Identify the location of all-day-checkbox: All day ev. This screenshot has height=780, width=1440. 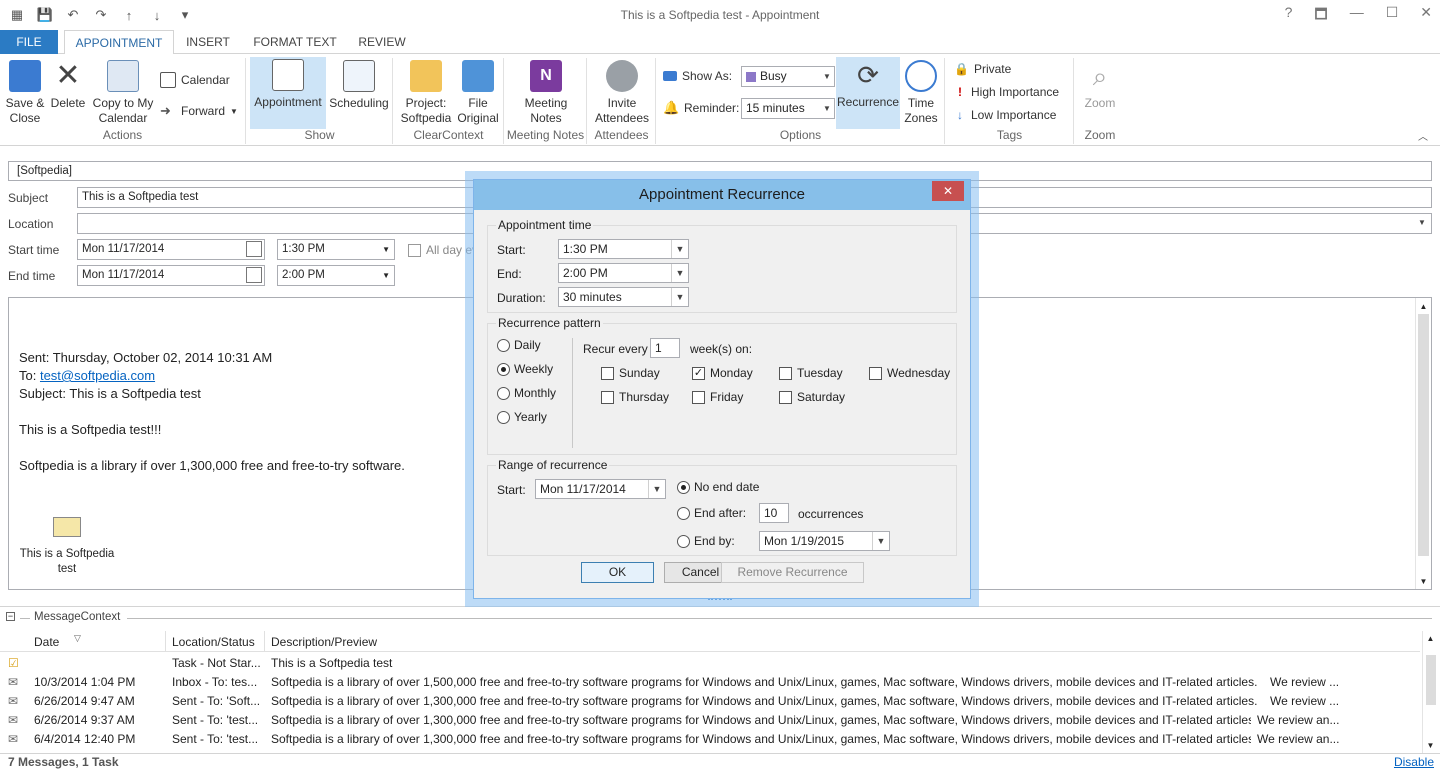
(443, 250).